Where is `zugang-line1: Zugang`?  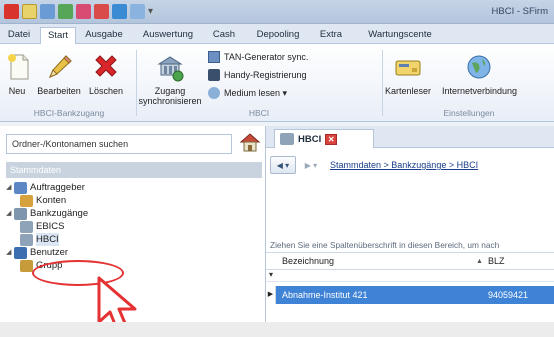 zugang-line1: Zugang is located at coordinates (170, 91).